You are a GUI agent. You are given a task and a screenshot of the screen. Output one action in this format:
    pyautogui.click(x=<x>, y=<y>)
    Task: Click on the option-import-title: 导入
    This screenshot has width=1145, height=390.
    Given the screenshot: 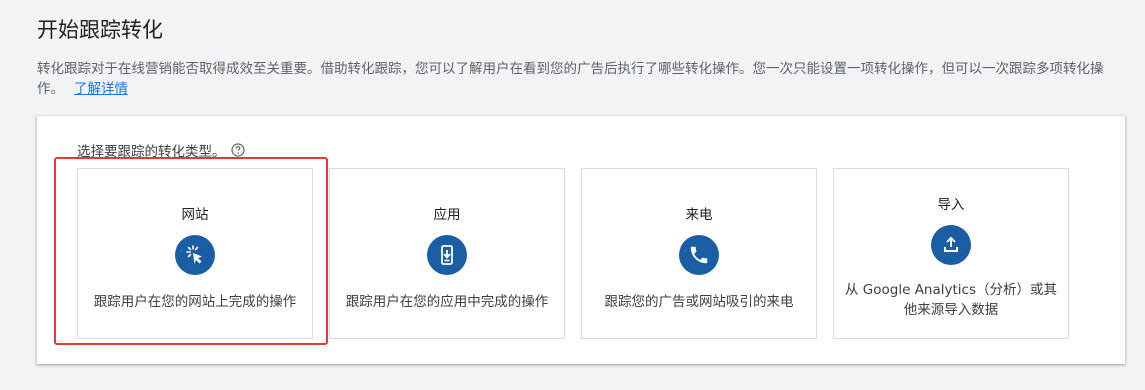 What is the action you would take?
    pyautogui.click(x=951, y=205)
    